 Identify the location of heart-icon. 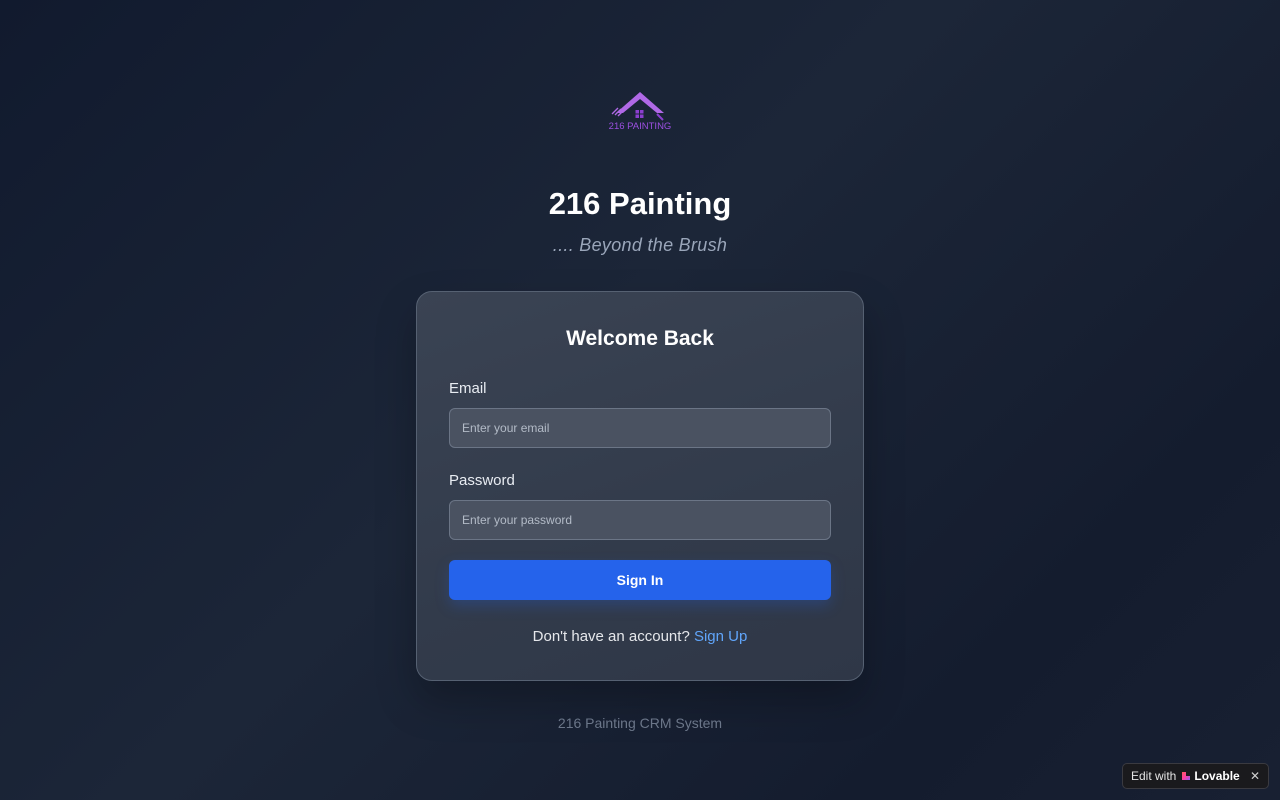
(1186, 776).